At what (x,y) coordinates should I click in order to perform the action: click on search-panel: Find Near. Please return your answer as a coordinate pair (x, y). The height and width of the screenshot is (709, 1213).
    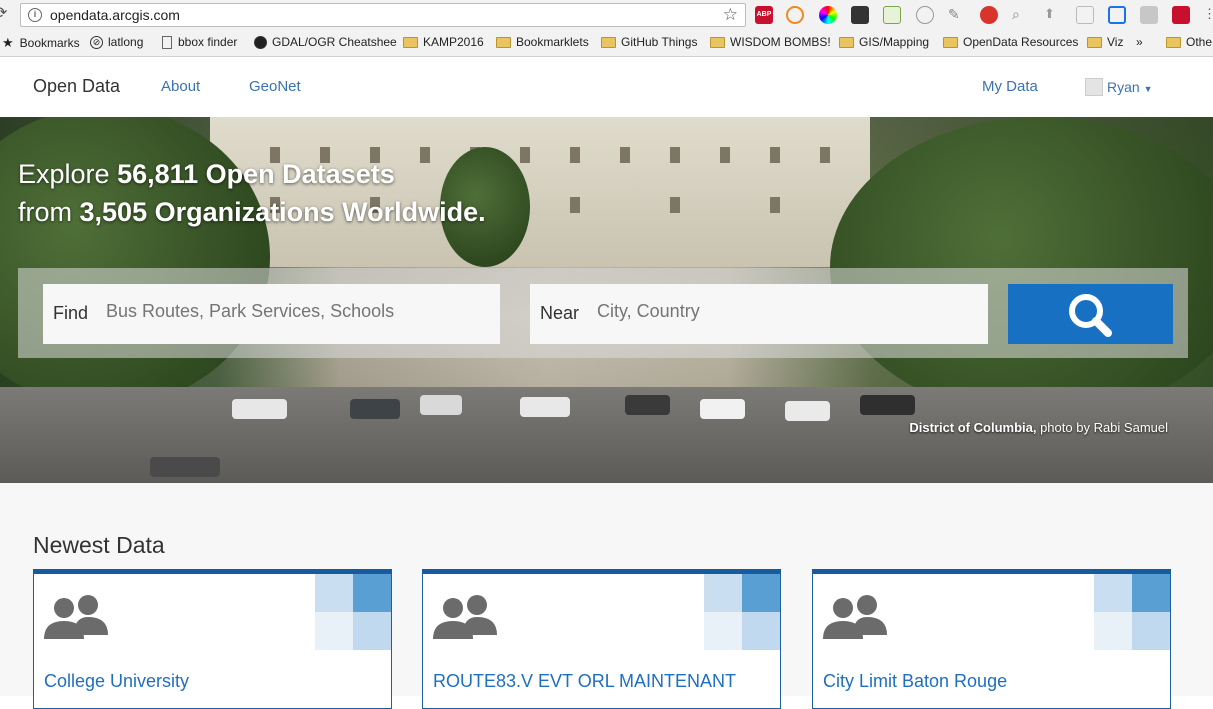
    Looking at the image, I should click on (603, 313).